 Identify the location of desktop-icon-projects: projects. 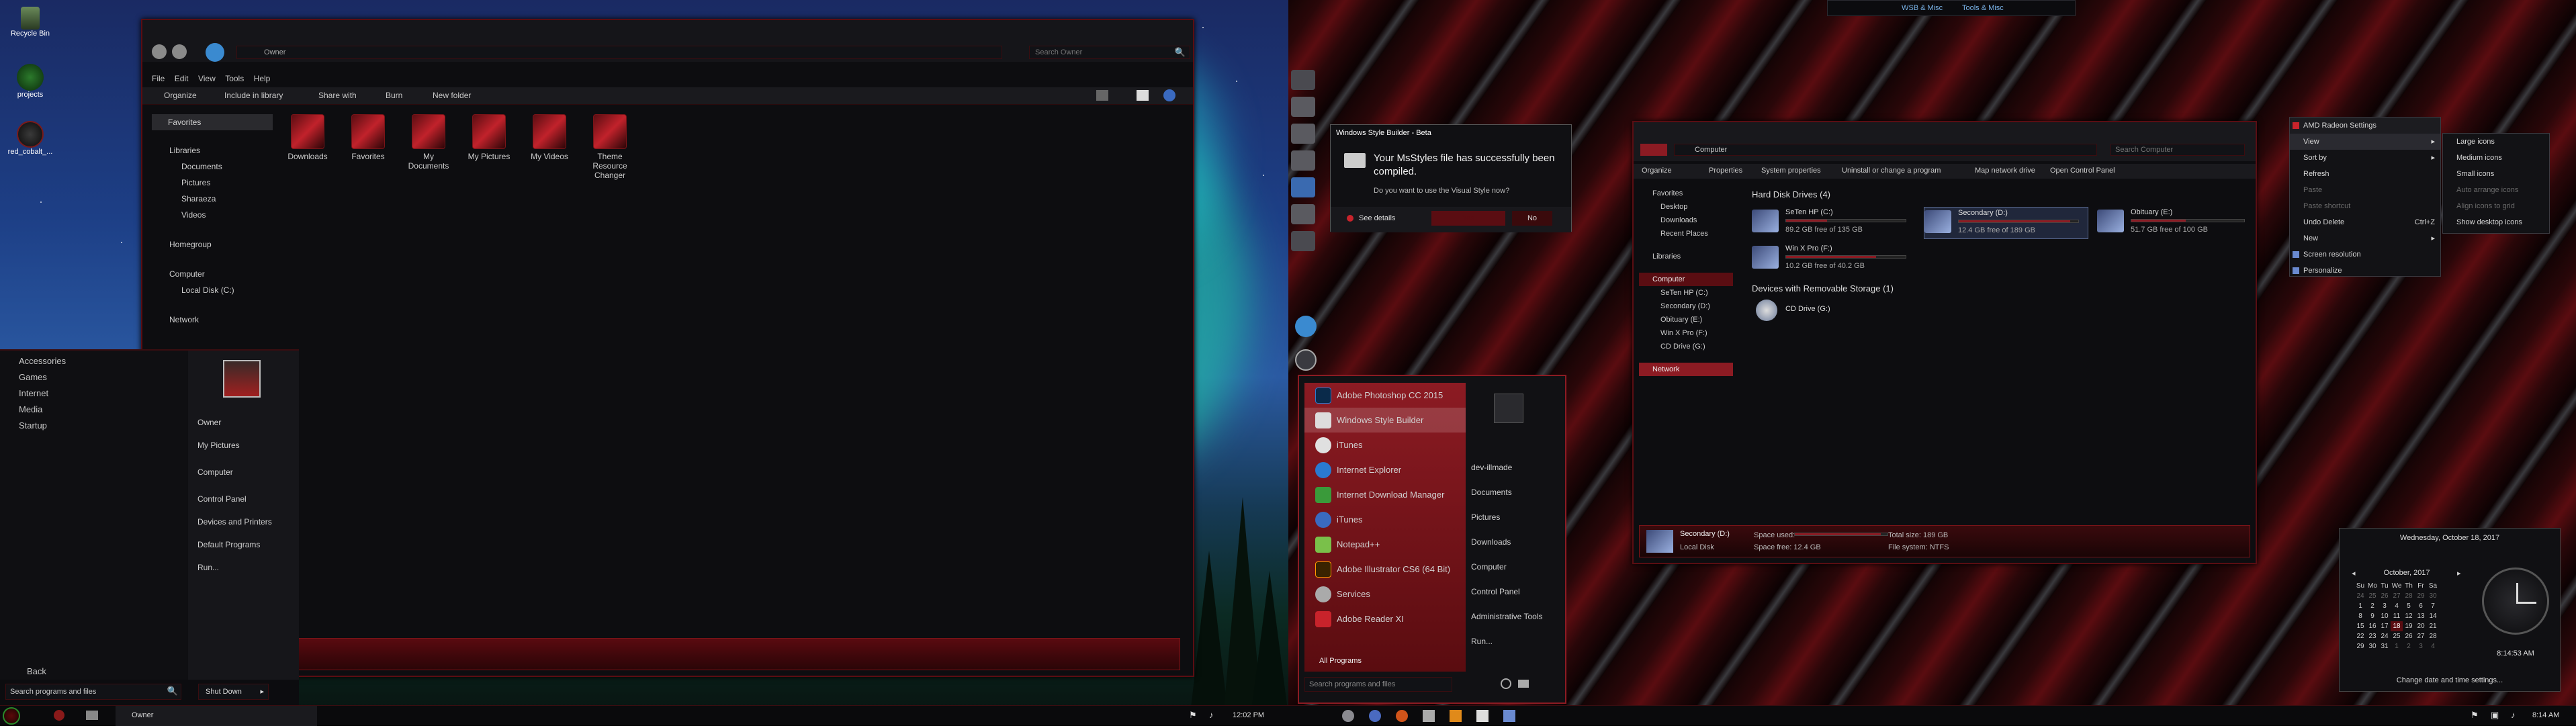
(31, 81).